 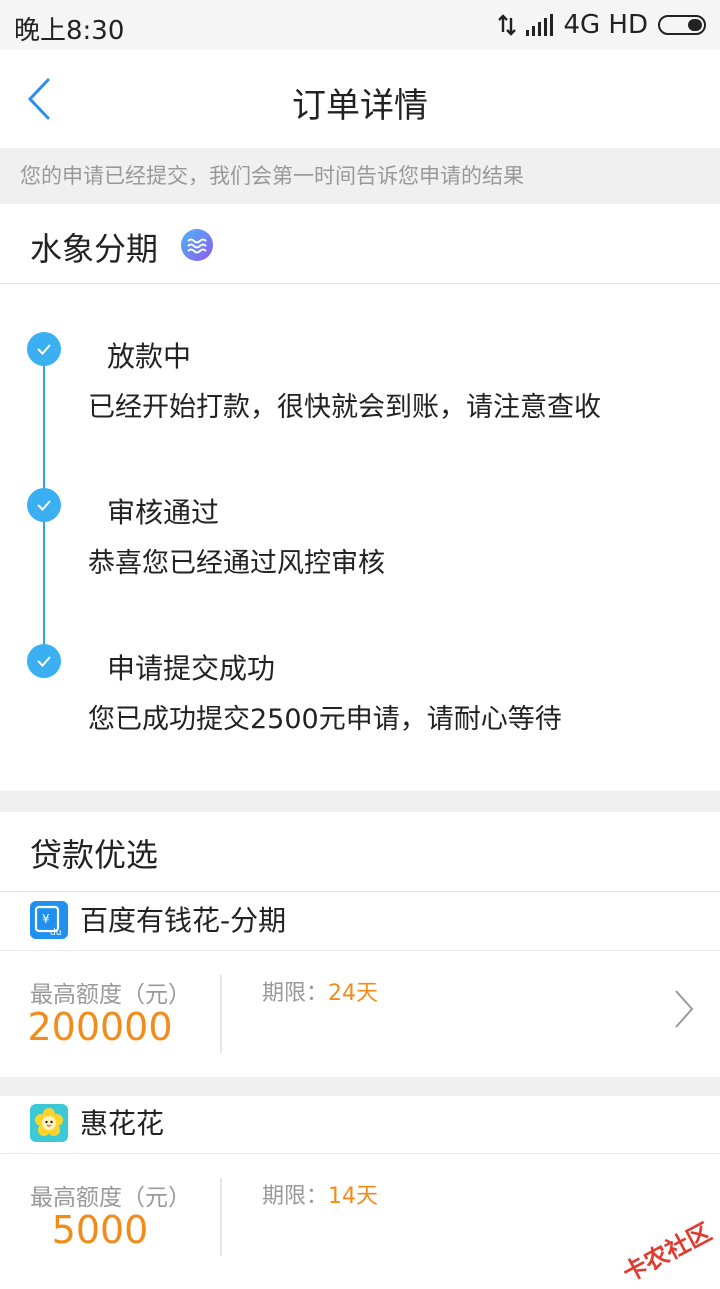 I want to click on status-icons: 4G HD, so click(x=602, y=25).